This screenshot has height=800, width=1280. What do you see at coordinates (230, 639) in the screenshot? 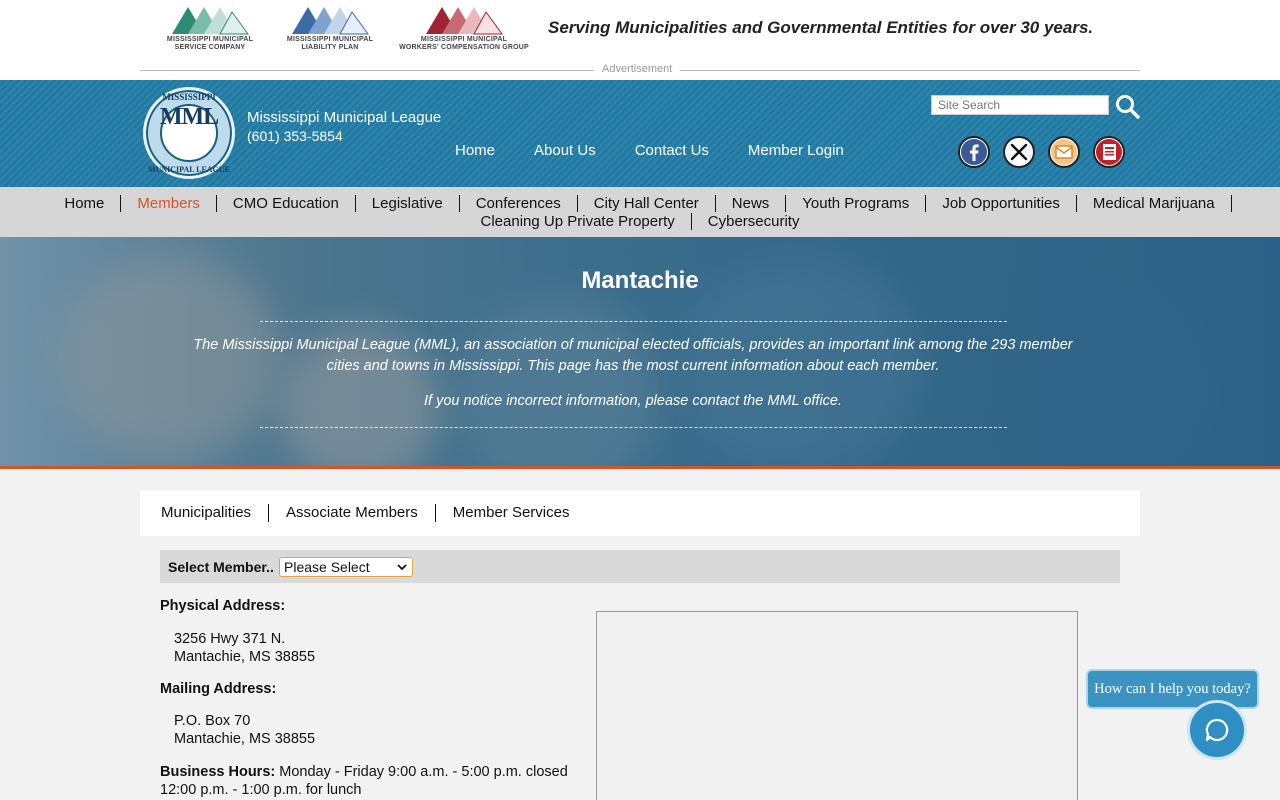
I see `physical-address-line1: 3256 Hwy 371 N.` at bounding box center [230, 639].